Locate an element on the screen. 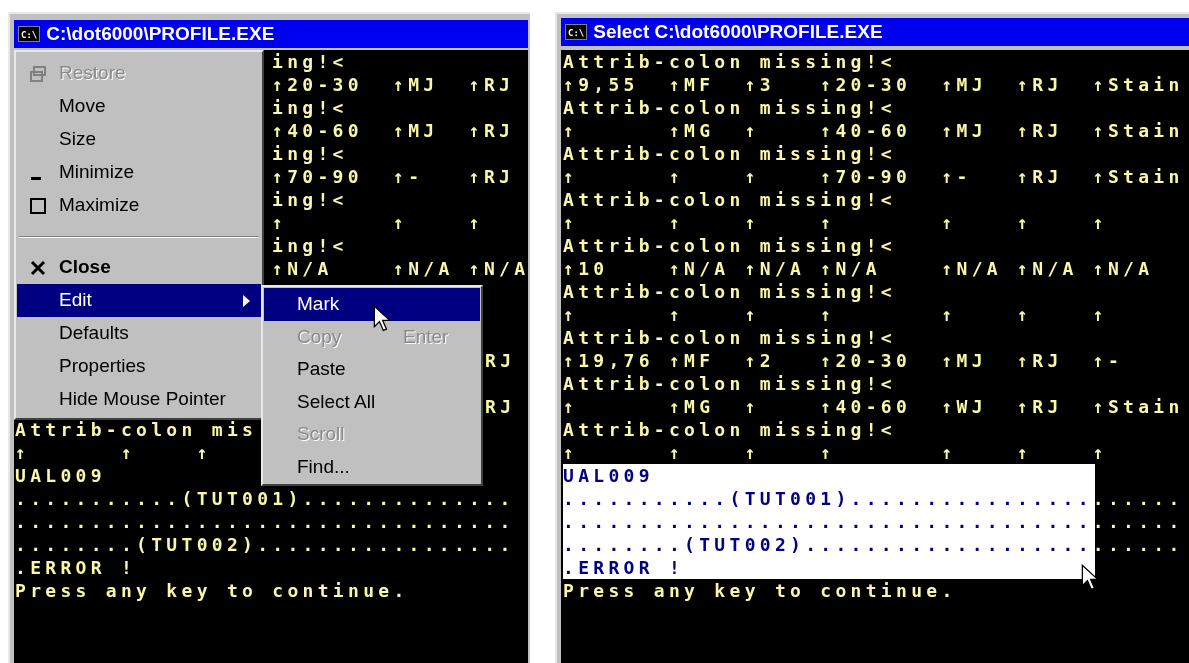 The width and height of the screenshot is (1189, 663). console-line: ↑20-30 ↑MJ ↑RJ is located at coordinates (393, 84).